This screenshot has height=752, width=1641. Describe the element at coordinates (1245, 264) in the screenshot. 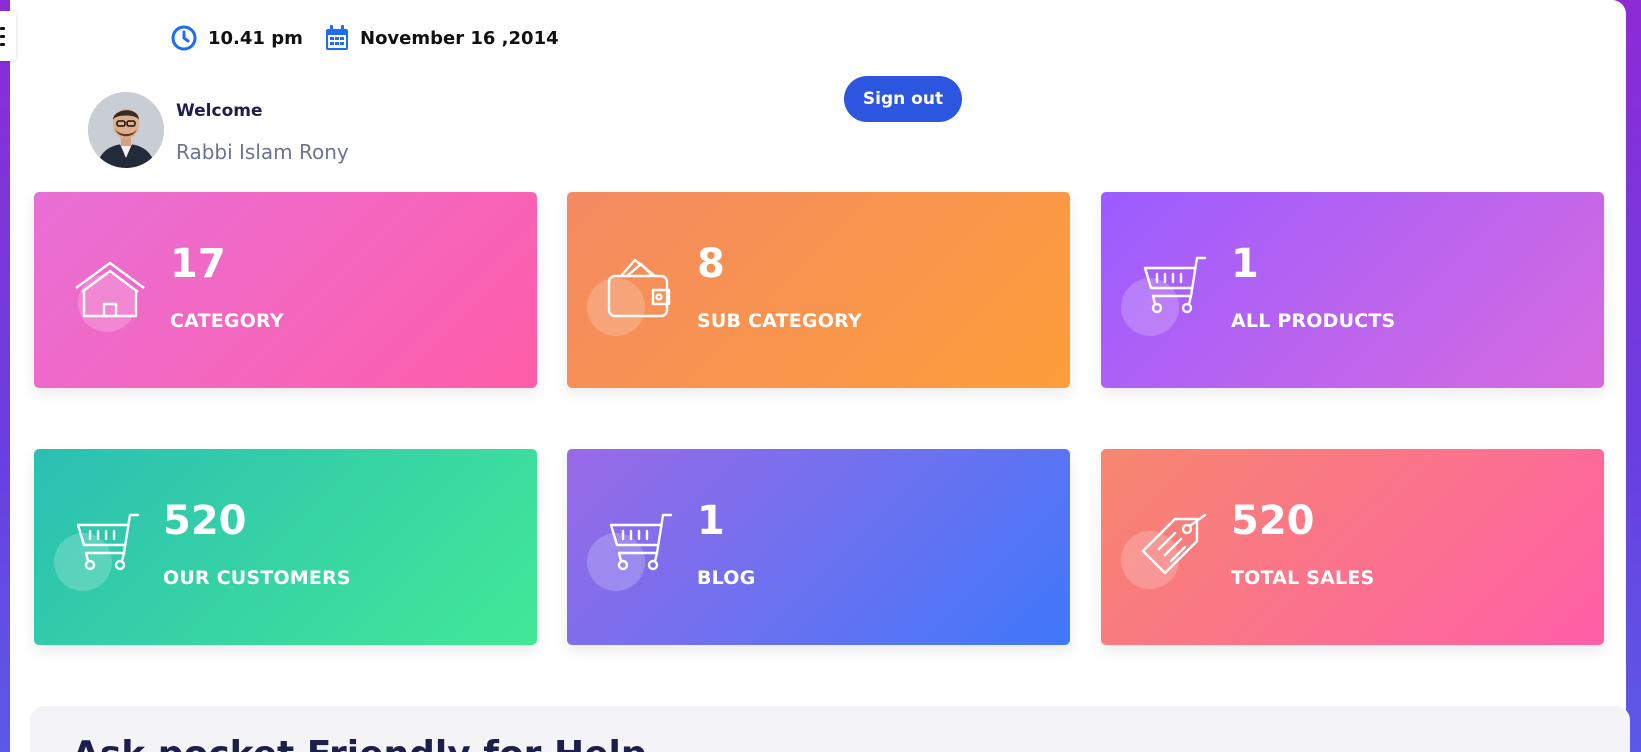

I see `all-products-count: 1` at that location.